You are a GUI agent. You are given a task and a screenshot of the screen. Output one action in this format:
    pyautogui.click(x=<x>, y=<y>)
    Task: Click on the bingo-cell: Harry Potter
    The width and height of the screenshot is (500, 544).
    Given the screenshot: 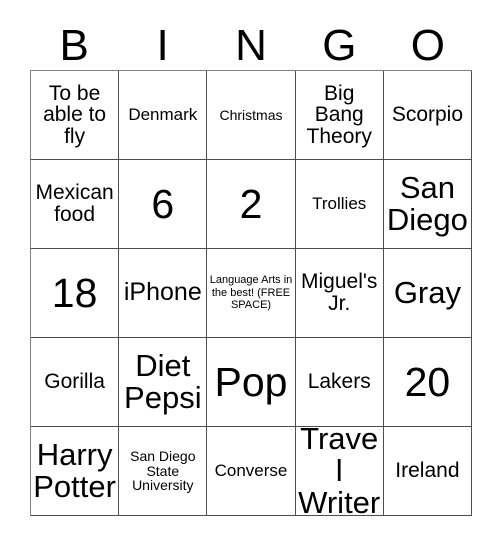 What is the action you would take?
    pyautogui.click(x=75, y=471)
    